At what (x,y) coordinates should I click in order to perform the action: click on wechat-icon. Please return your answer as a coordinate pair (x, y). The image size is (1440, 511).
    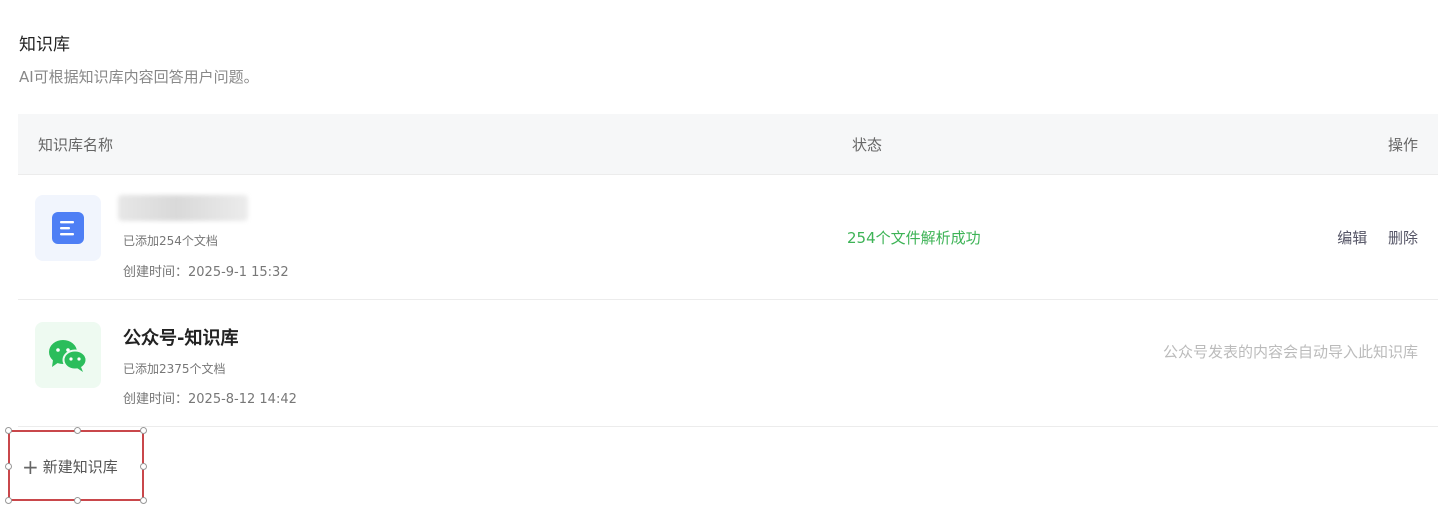
    Looking at the image, I should click on (68, 355).